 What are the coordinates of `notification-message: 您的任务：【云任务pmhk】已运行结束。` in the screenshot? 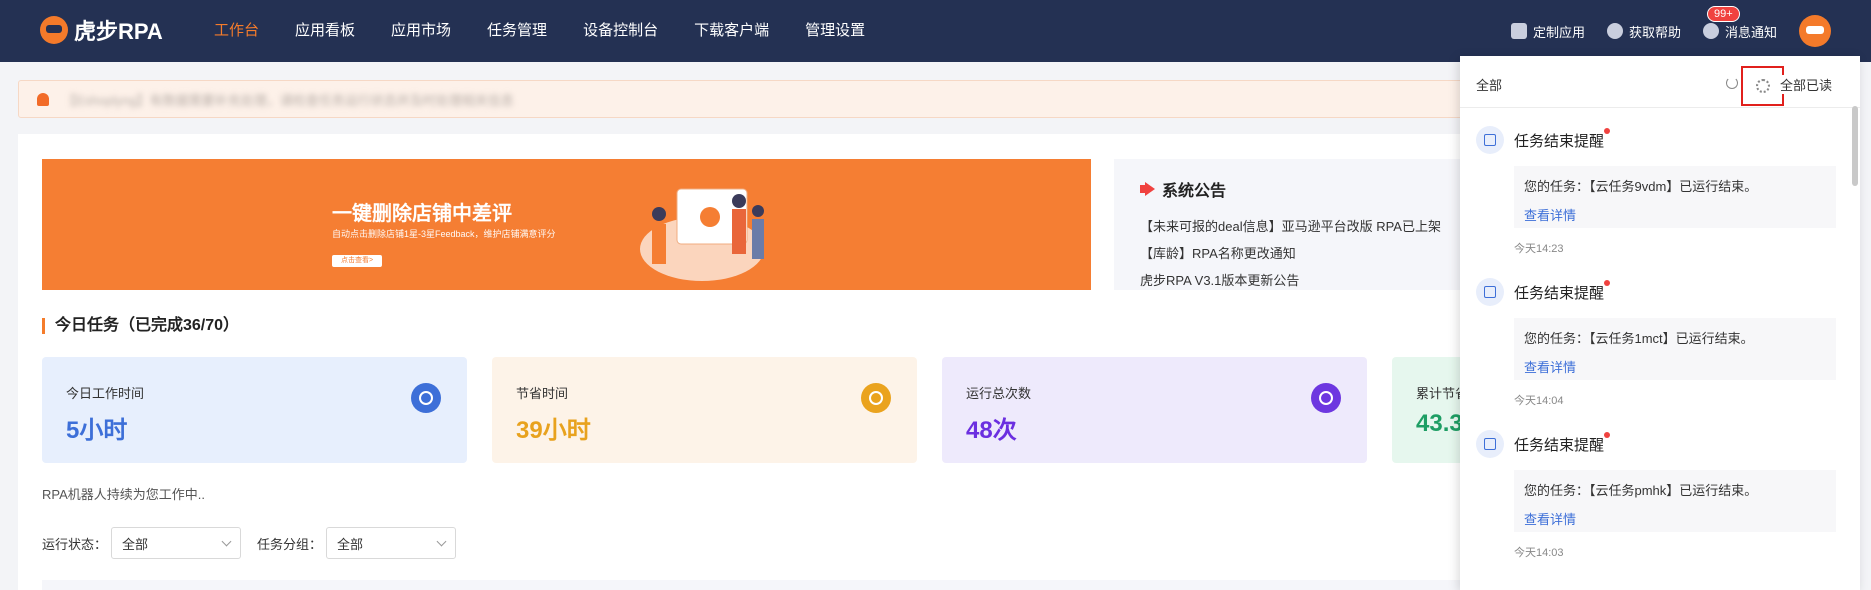 It's located at (1641, 490).